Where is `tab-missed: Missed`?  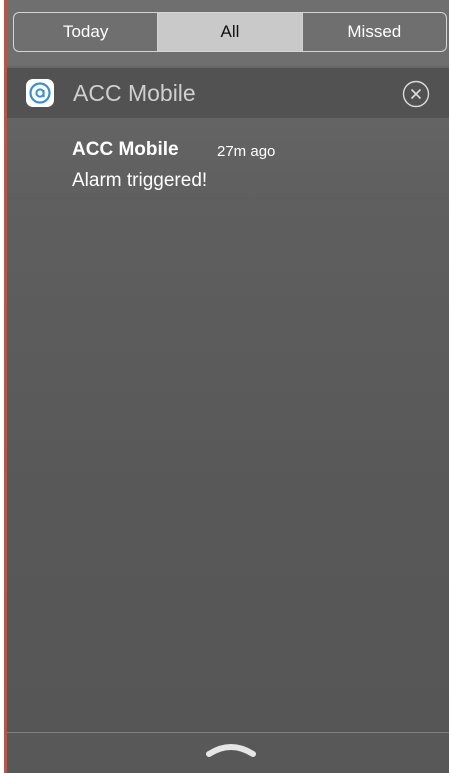 tab-missed: Missed is located at coordinates (374, 32).